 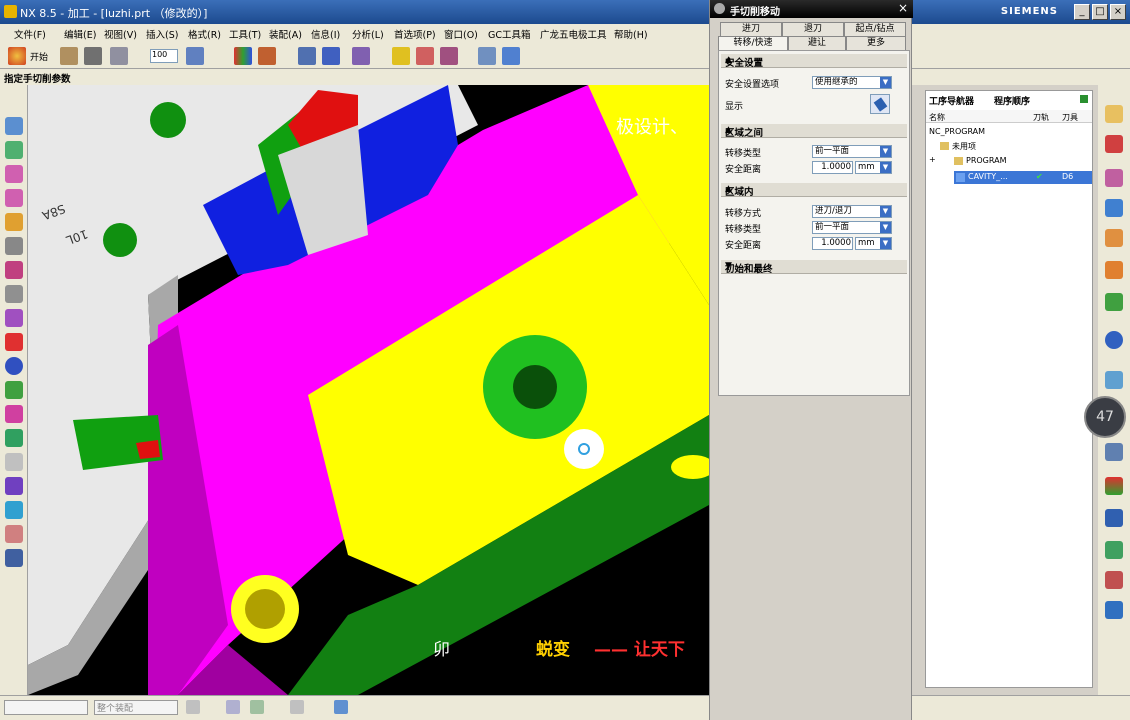 What do you see at coordinates (14, 558) in the screenshot?
I see `shop-doc-icon` at bounding box center [14, 558].